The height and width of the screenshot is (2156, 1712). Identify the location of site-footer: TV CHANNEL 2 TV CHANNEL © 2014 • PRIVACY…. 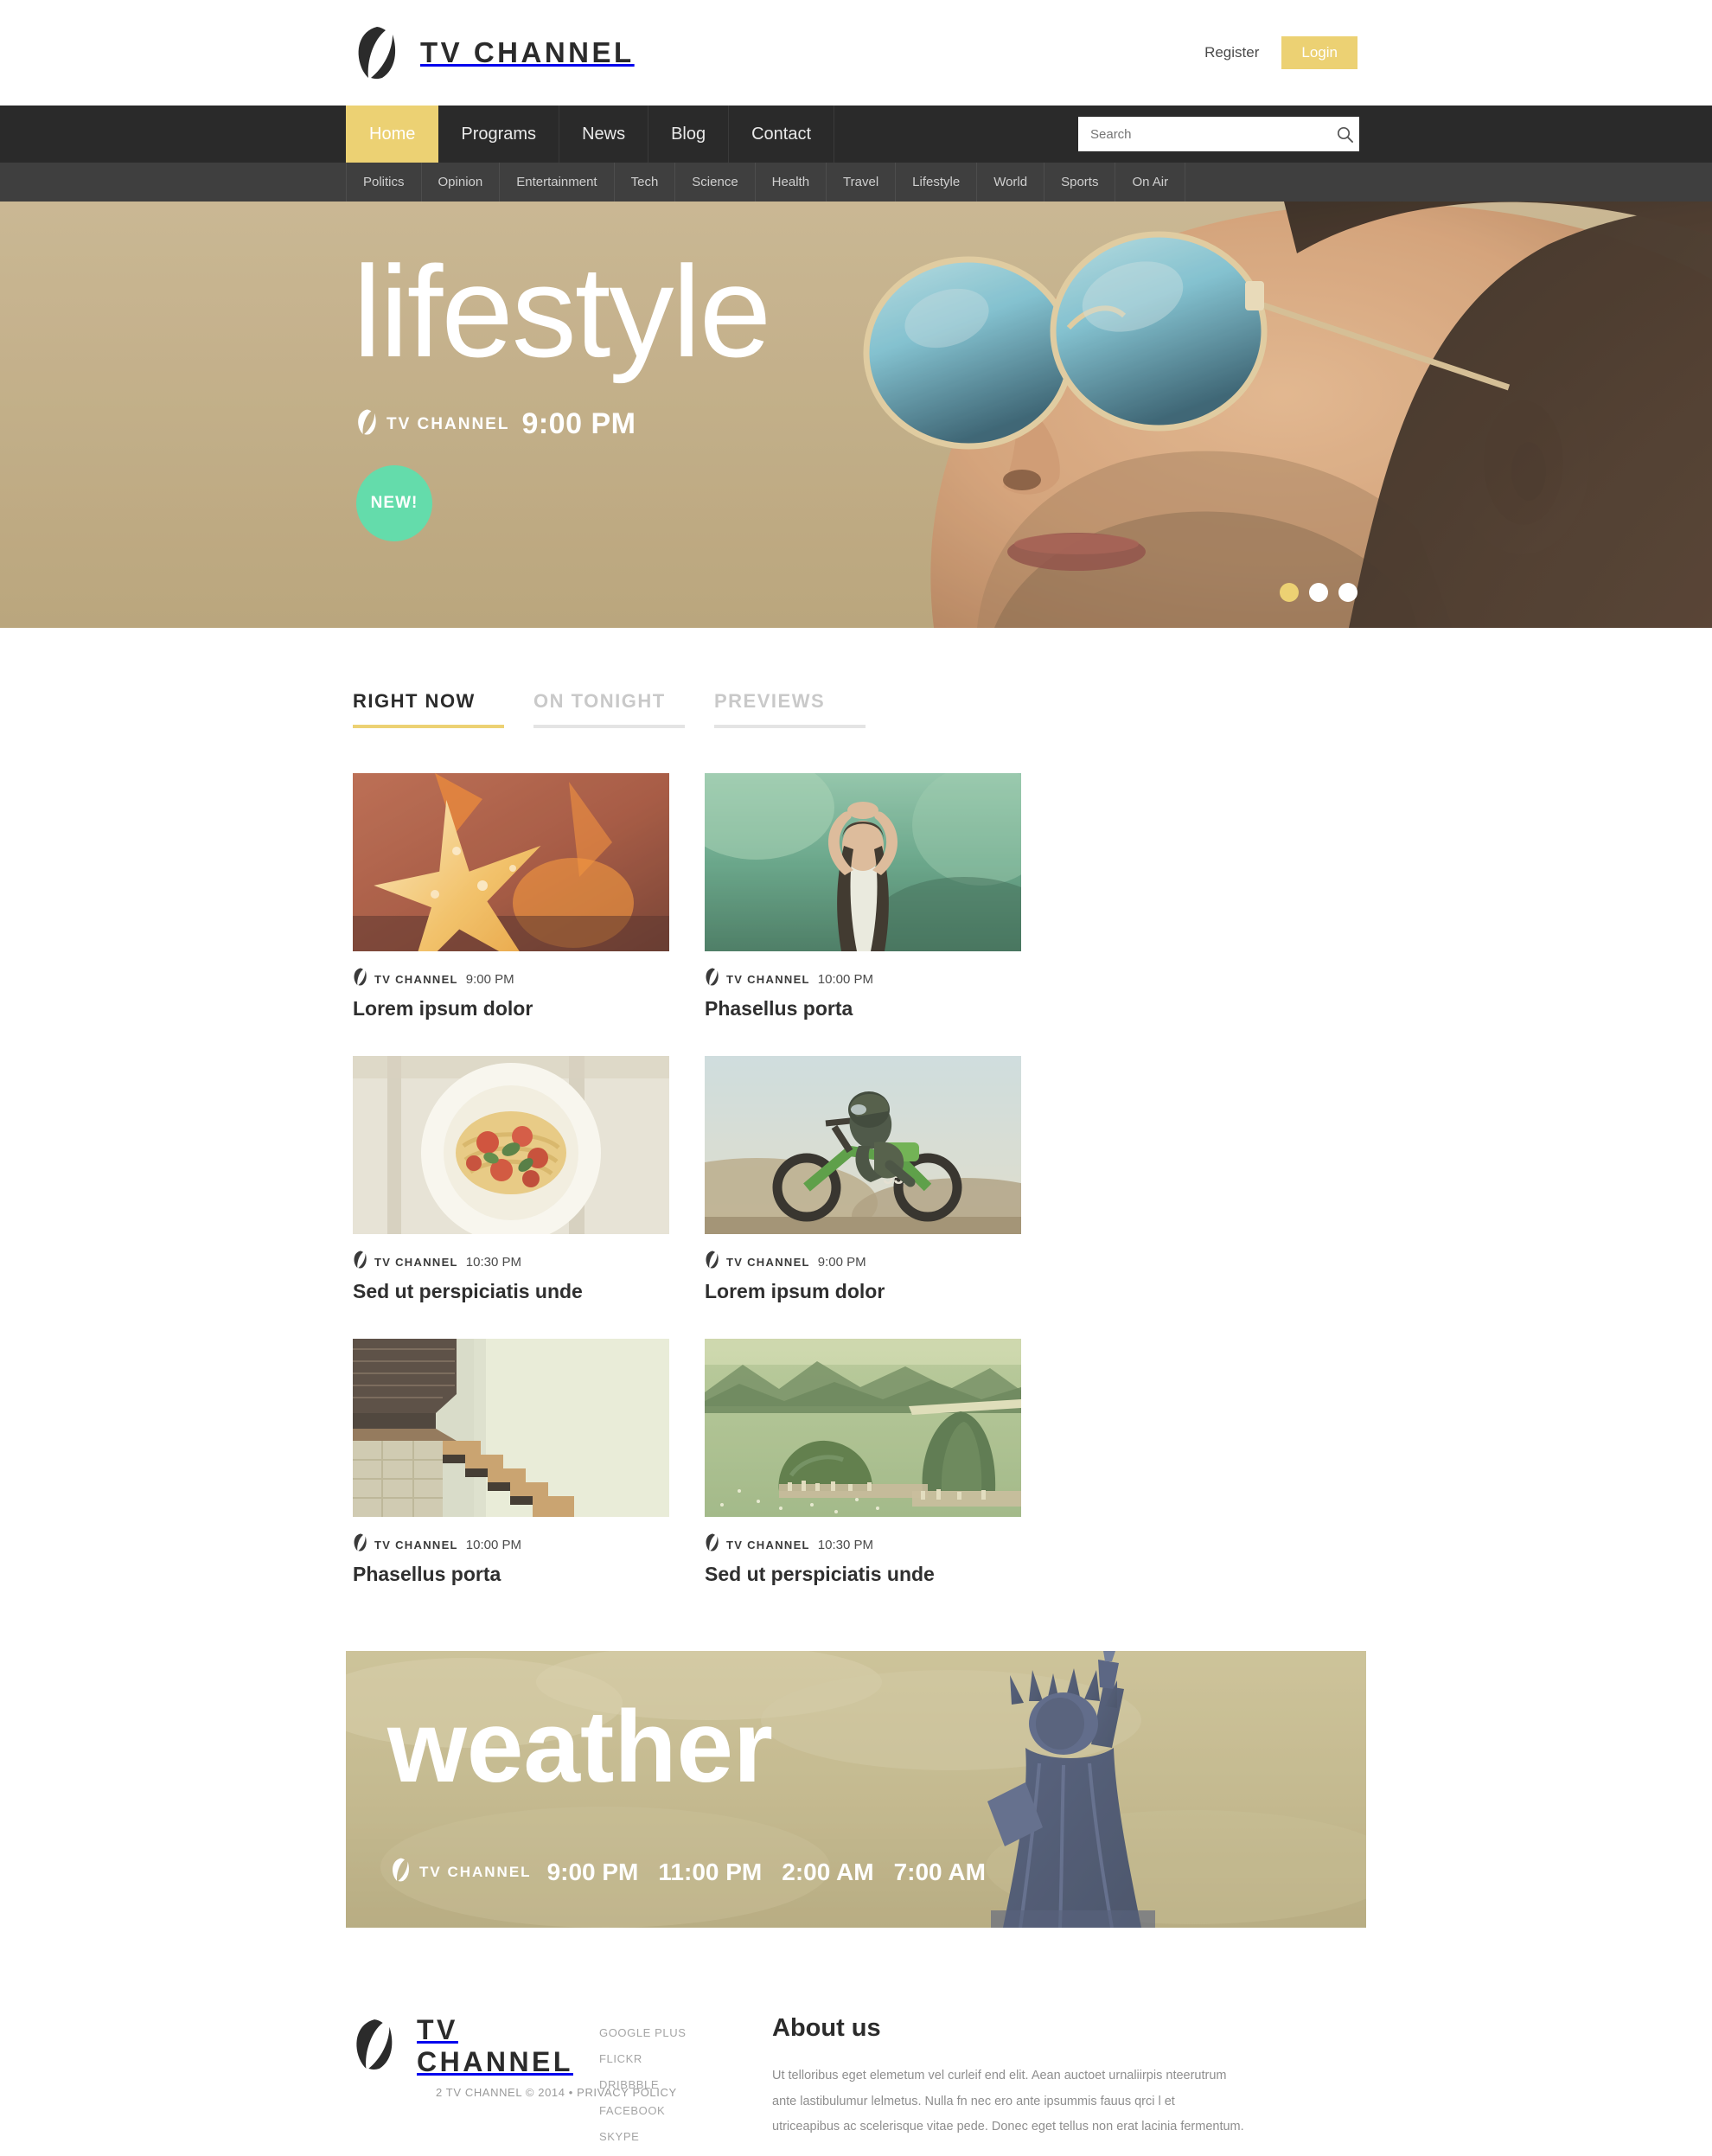
(856, 2042).